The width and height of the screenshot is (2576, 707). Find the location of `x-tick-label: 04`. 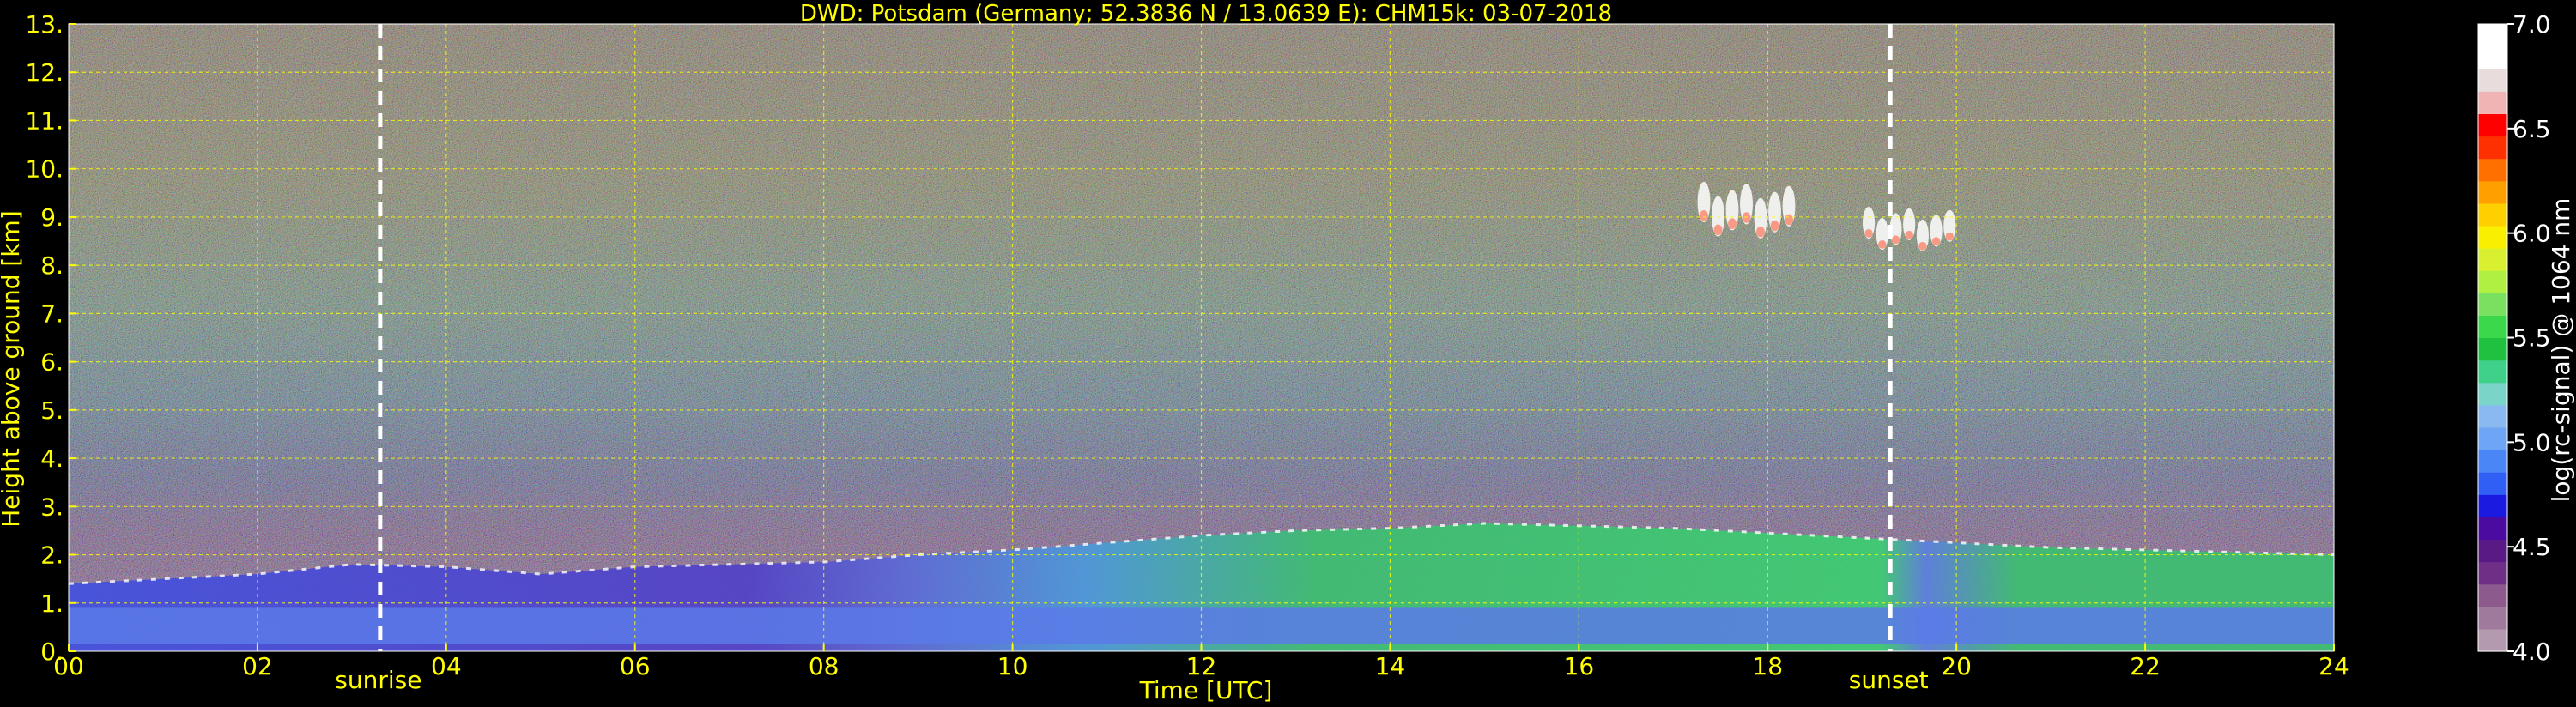

x-tick-label: 04 is located at coordinates (446, 666).